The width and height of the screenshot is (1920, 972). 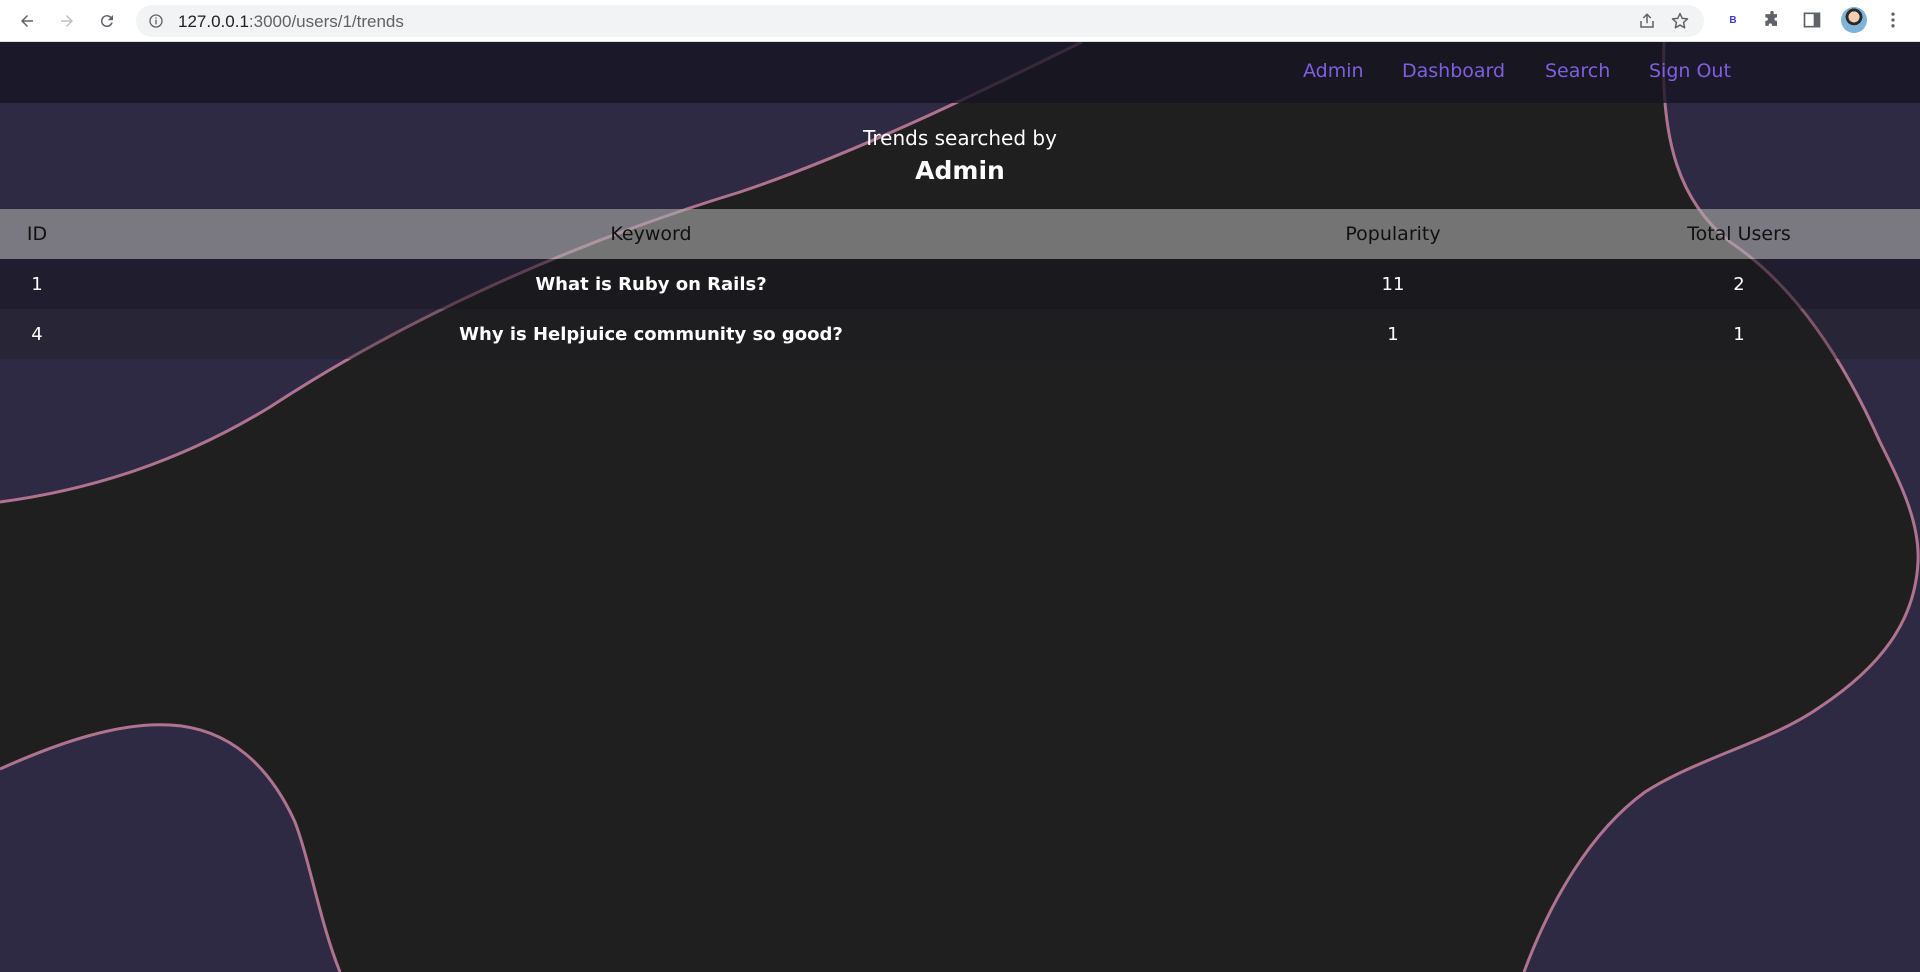 What do you see at coordinates (651, 284) in the screenshot?
I see `cell-keyword: What is Ruby on Rails?` at bounding box center [651, 284].